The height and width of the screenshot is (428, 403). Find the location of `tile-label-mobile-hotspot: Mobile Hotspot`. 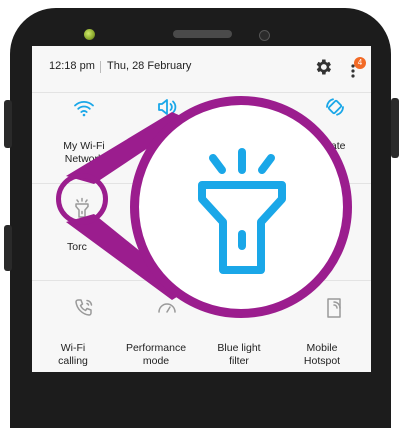

tile-label-mobile-hotspot: Mobile Hotspot is located at coordinates (322, 354).